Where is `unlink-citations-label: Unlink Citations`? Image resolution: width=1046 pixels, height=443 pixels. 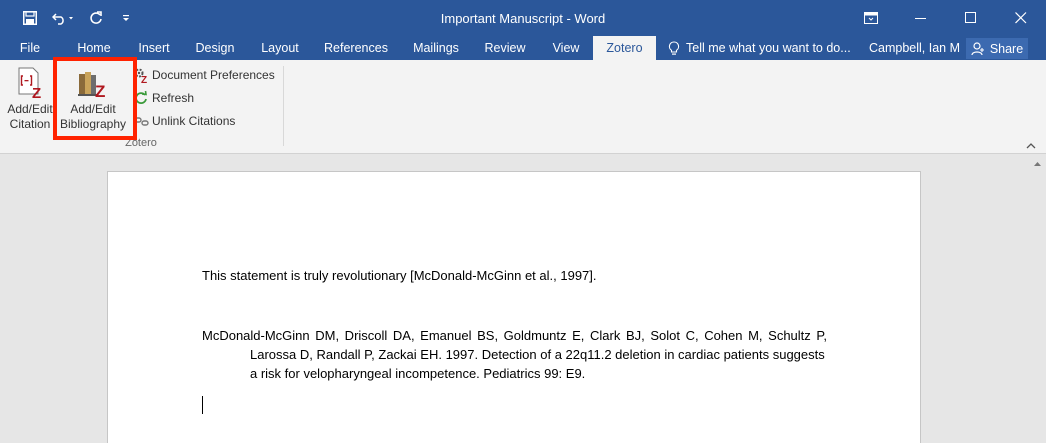 unlink-citations-label: Unlink Citations is located at coordinates (194, 121).